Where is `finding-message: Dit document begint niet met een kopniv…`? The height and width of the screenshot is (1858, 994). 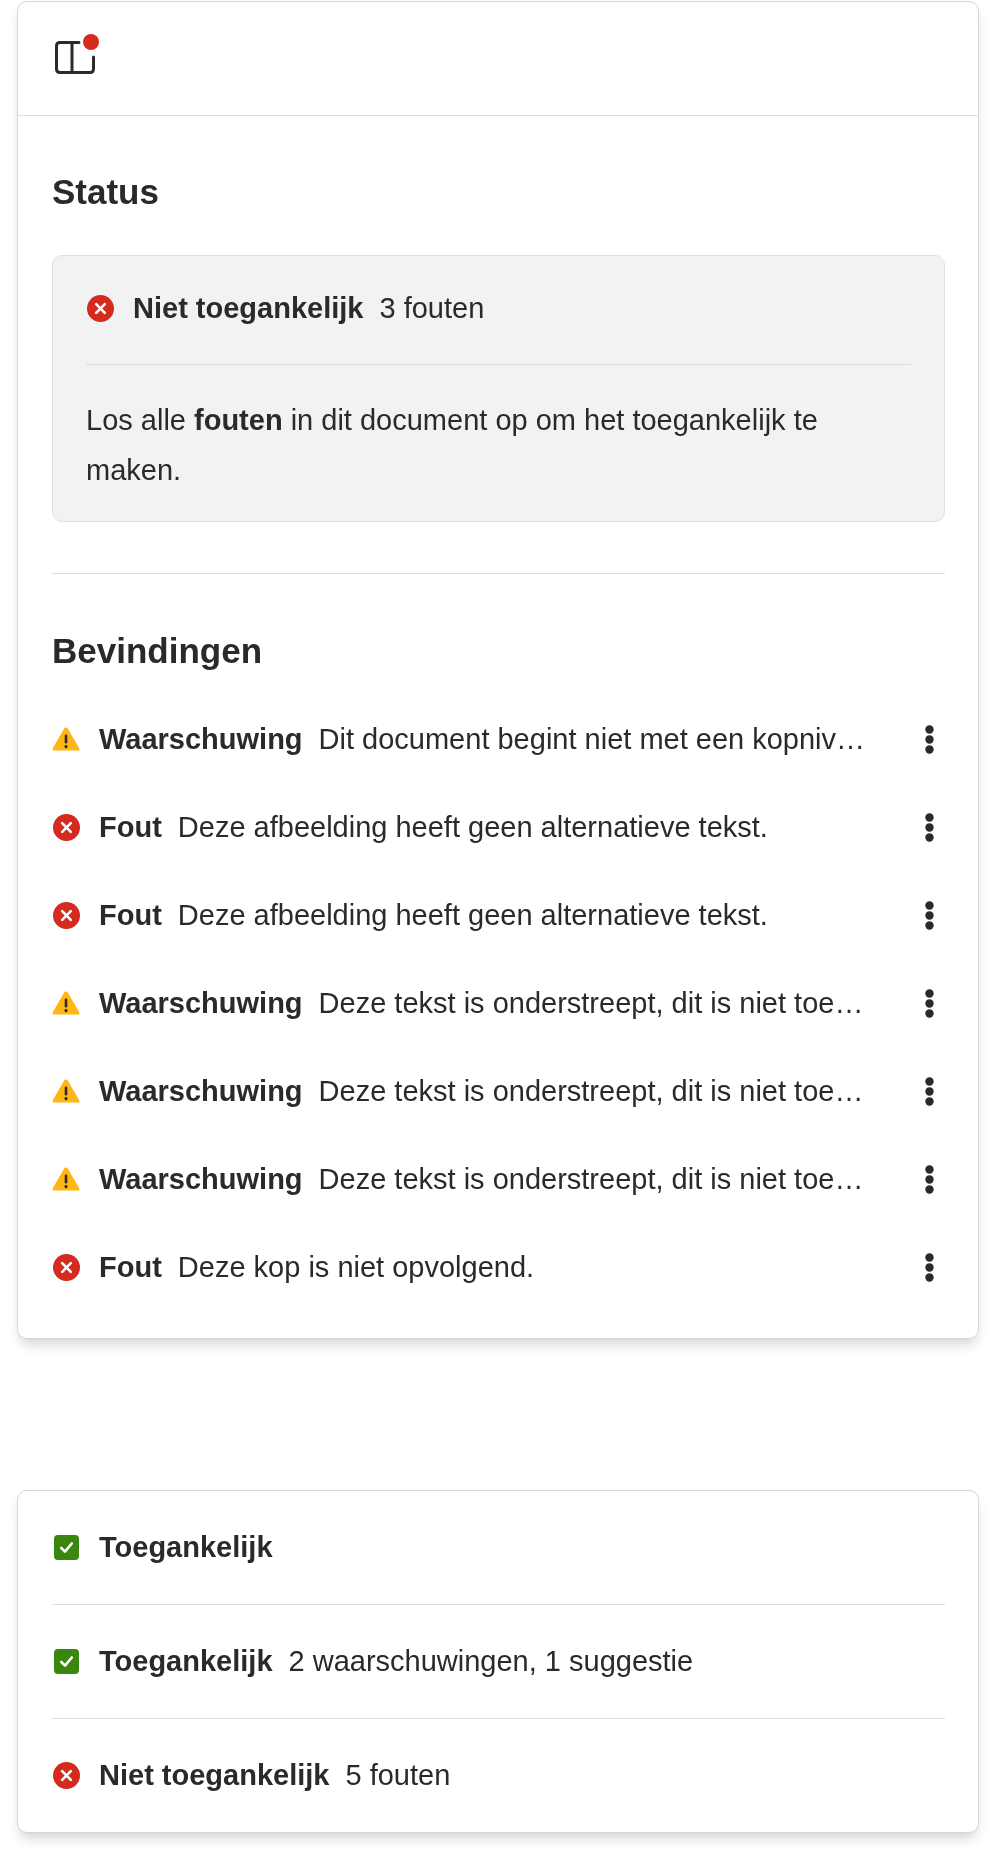
finding-message: Dit document begint niet met een kopniv… is located at coordinates (592, 739).